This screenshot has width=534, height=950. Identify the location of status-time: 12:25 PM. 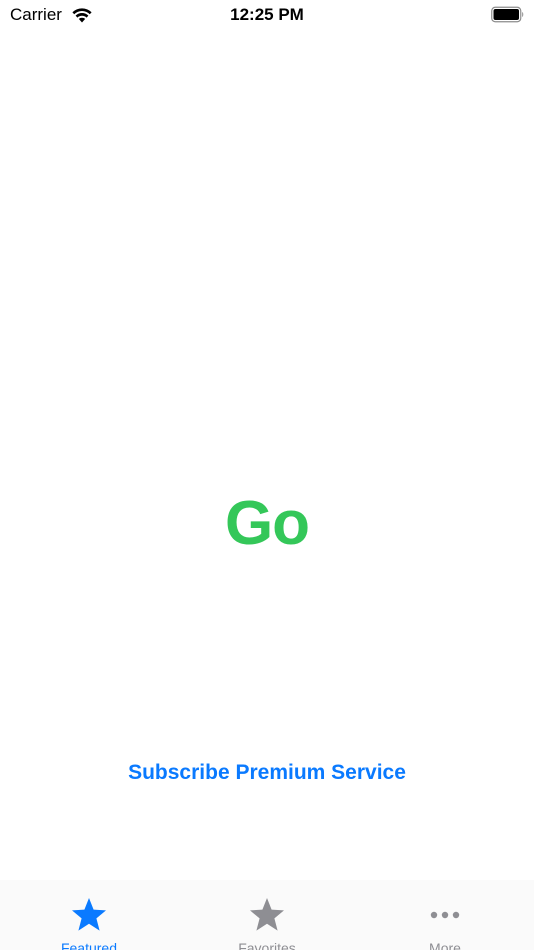
(267, 14).